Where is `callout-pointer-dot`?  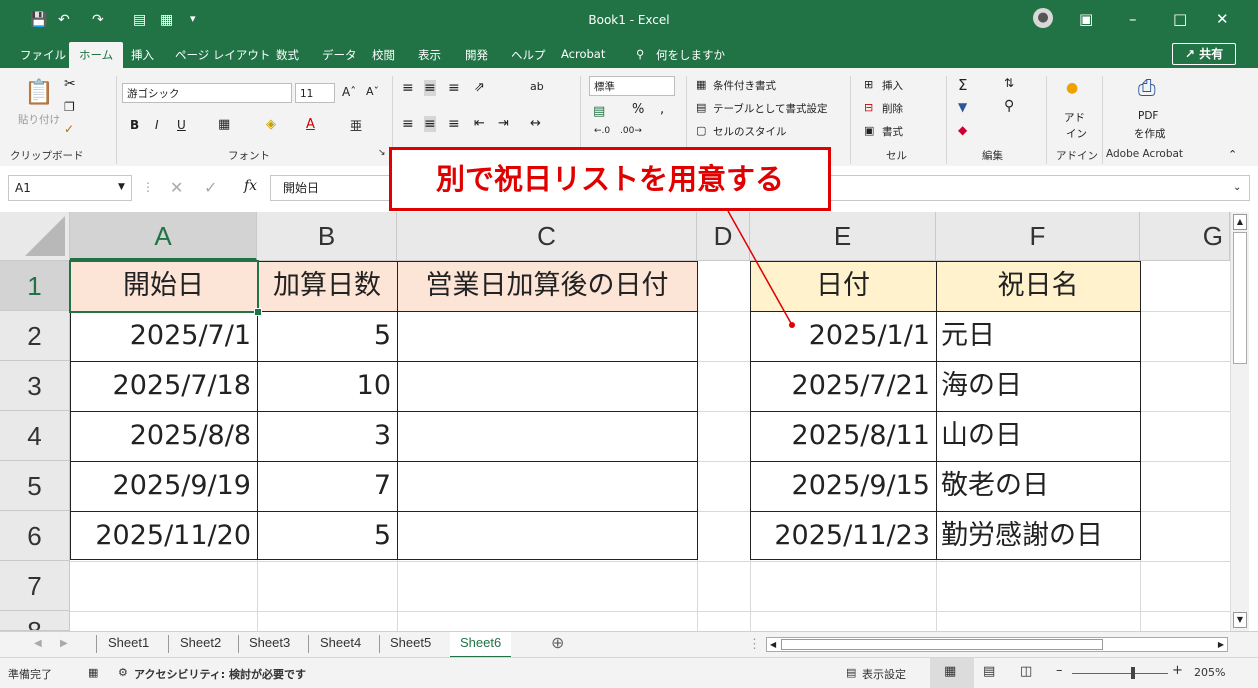
callout-pointer-dot is located at coordinates (792, 325).